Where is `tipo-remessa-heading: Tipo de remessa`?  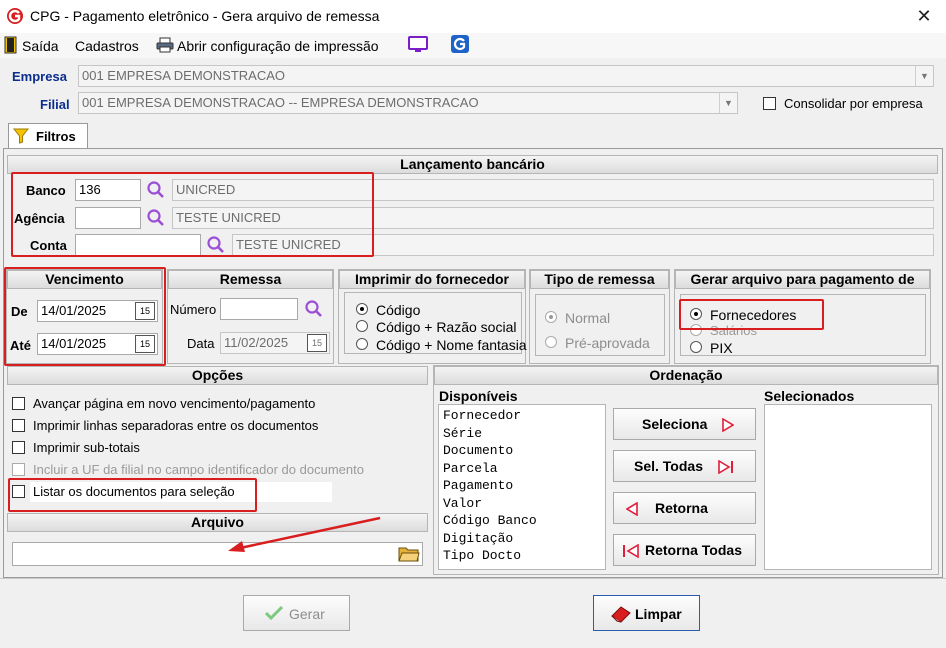
tipo-remessa-heading: Tipo de remessa is located at coordinates (599, 279).